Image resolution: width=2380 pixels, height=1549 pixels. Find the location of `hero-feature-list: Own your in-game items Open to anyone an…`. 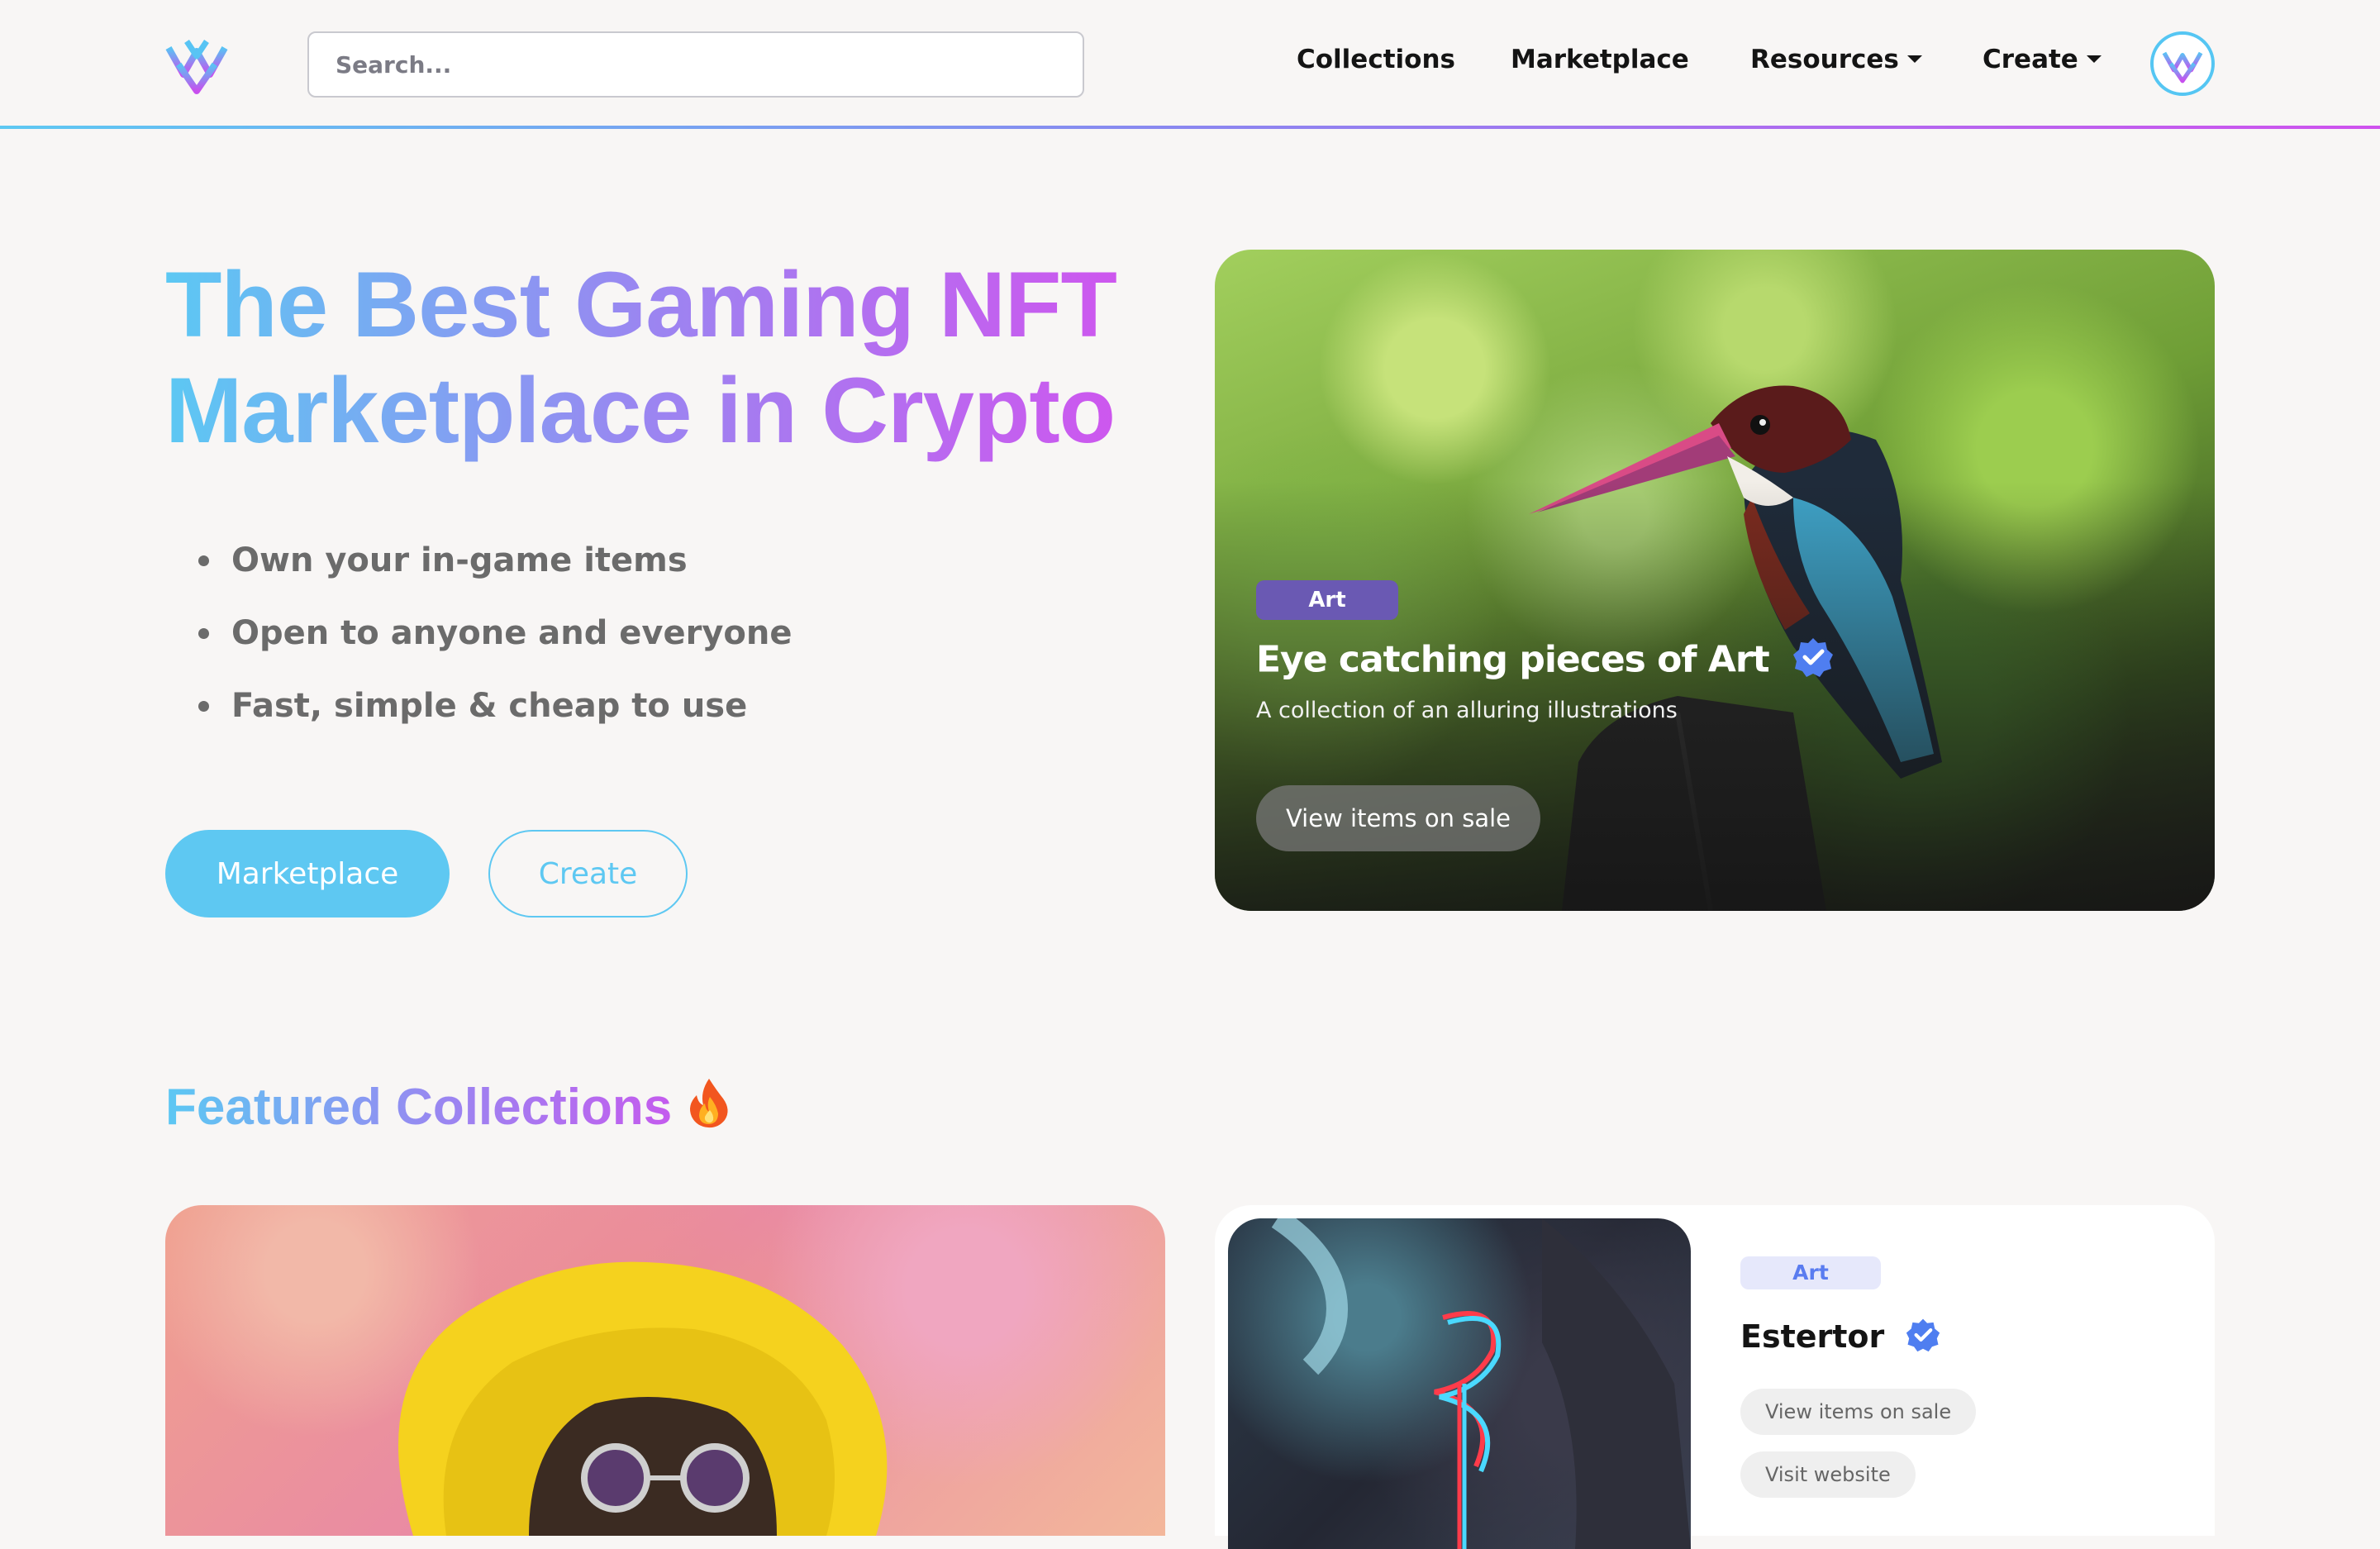

hero-feature-list: Own your in-game items Open to anyone an… is located at coordinates (495, 645).